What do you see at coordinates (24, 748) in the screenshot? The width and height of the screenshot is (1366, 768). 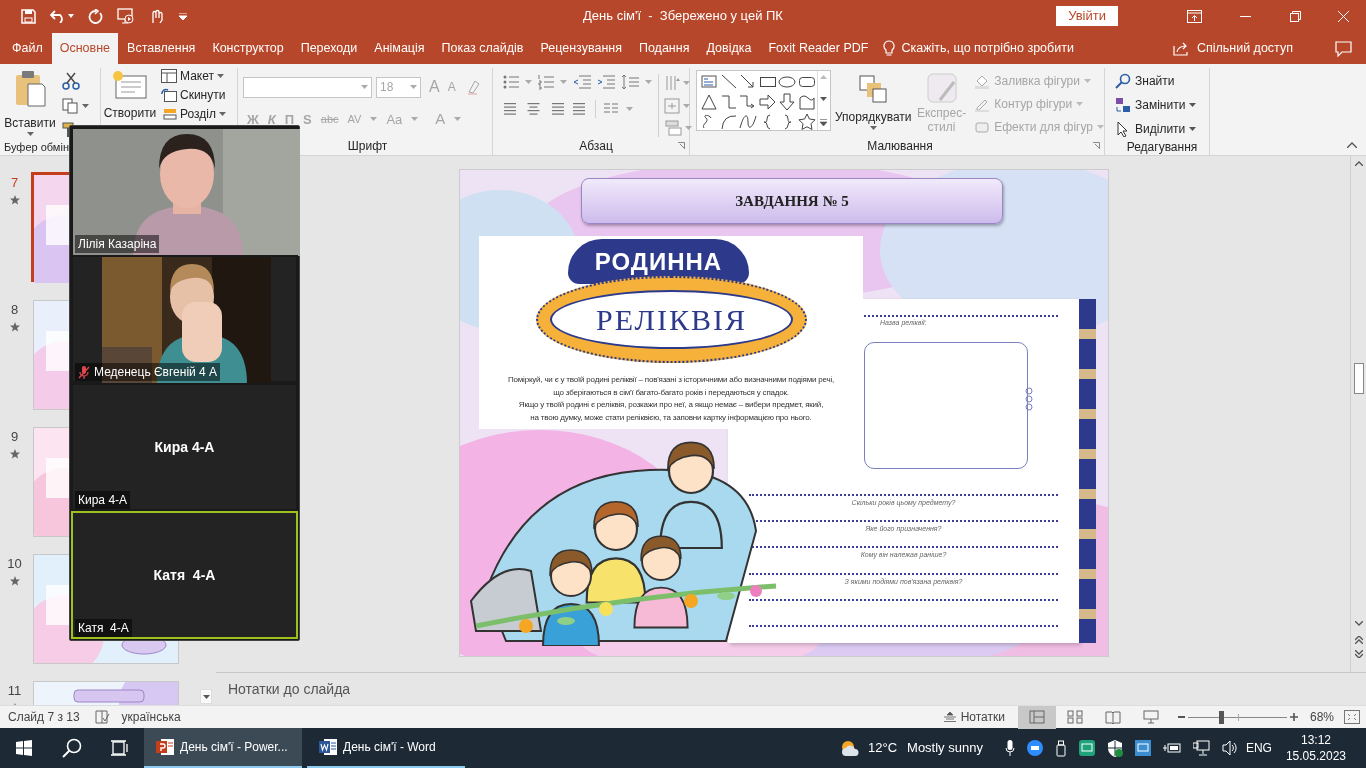 I see `windows-start-icon` at bounding box center [24, 748].